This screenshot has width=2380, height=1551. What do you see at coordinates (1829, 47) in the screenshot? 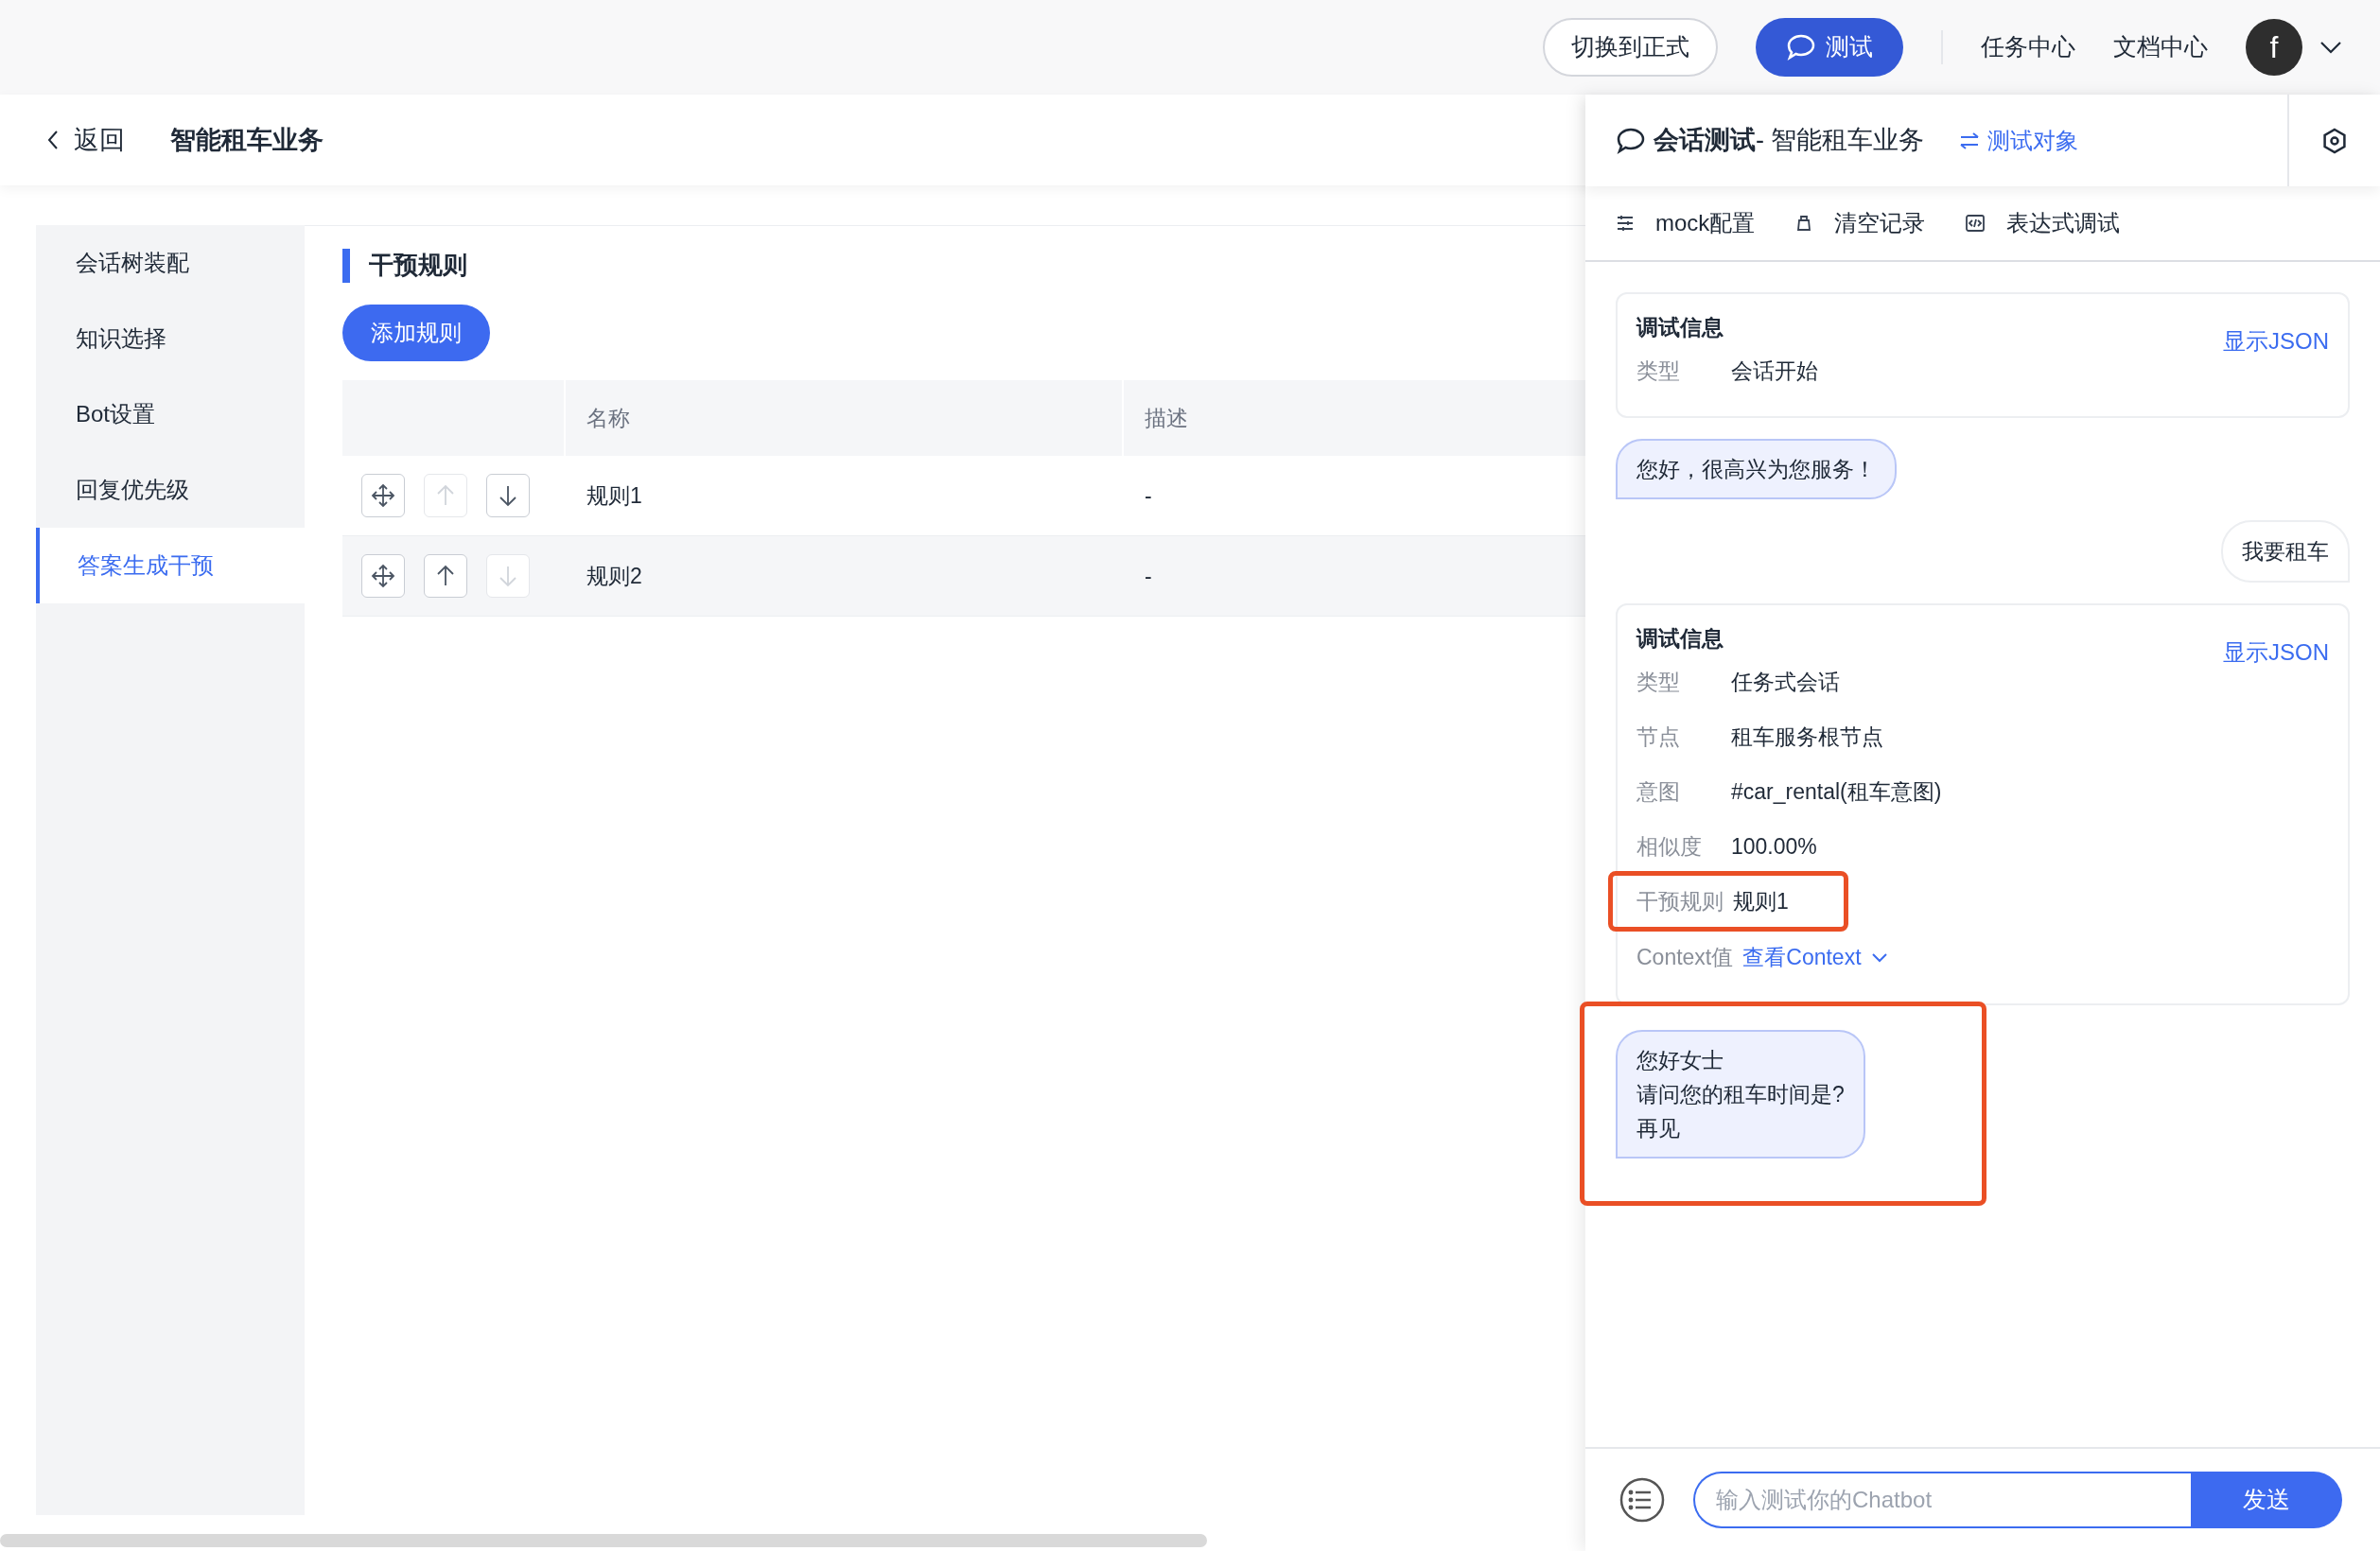
I see `test-button: 测试` at bounding box center [1829, 47].